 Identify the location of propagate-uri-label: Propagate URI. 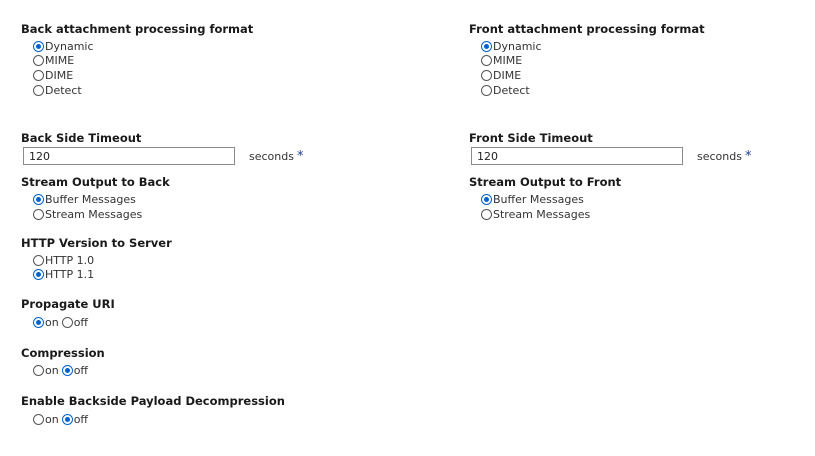
(68, 304).